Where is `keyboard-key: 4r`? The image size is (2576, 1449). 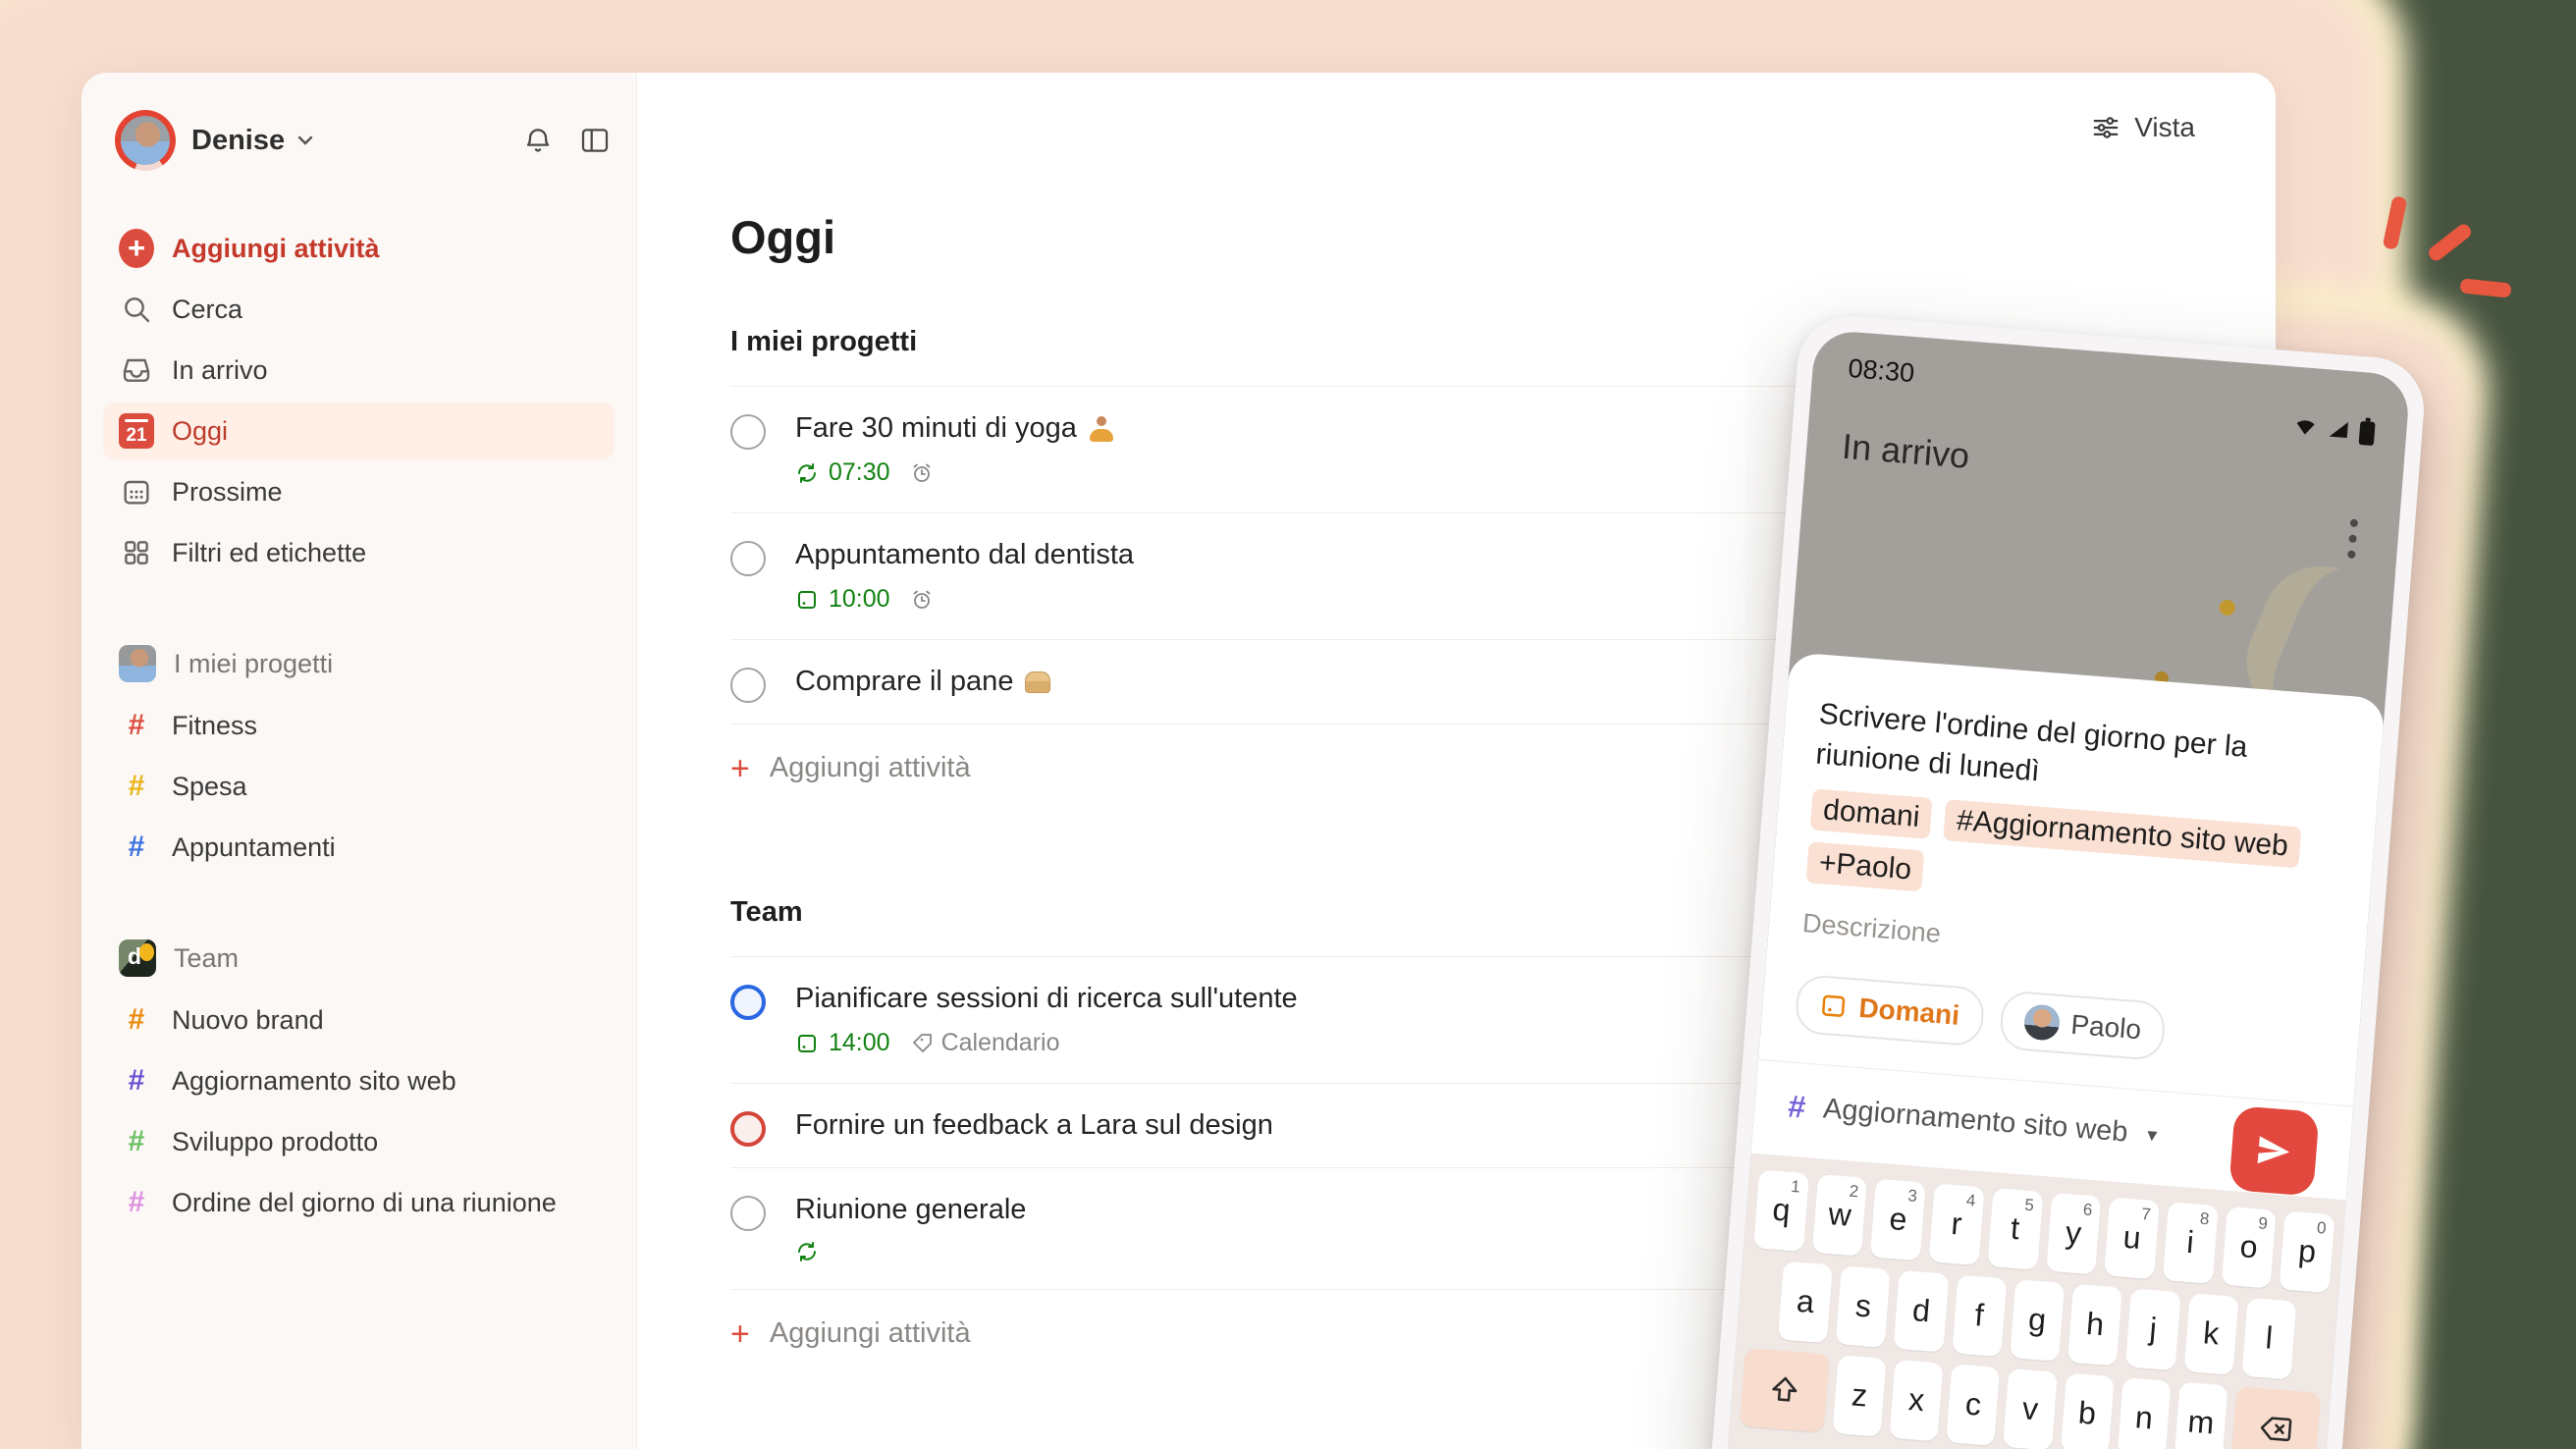
keyboard-key: 4r is located at coordinates (1956, 1224).